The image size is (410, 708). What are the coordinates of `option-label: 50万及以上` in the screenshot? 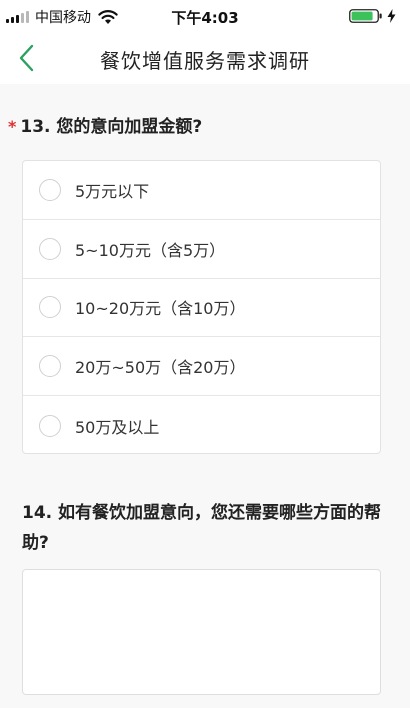 It's located at (117, 427).